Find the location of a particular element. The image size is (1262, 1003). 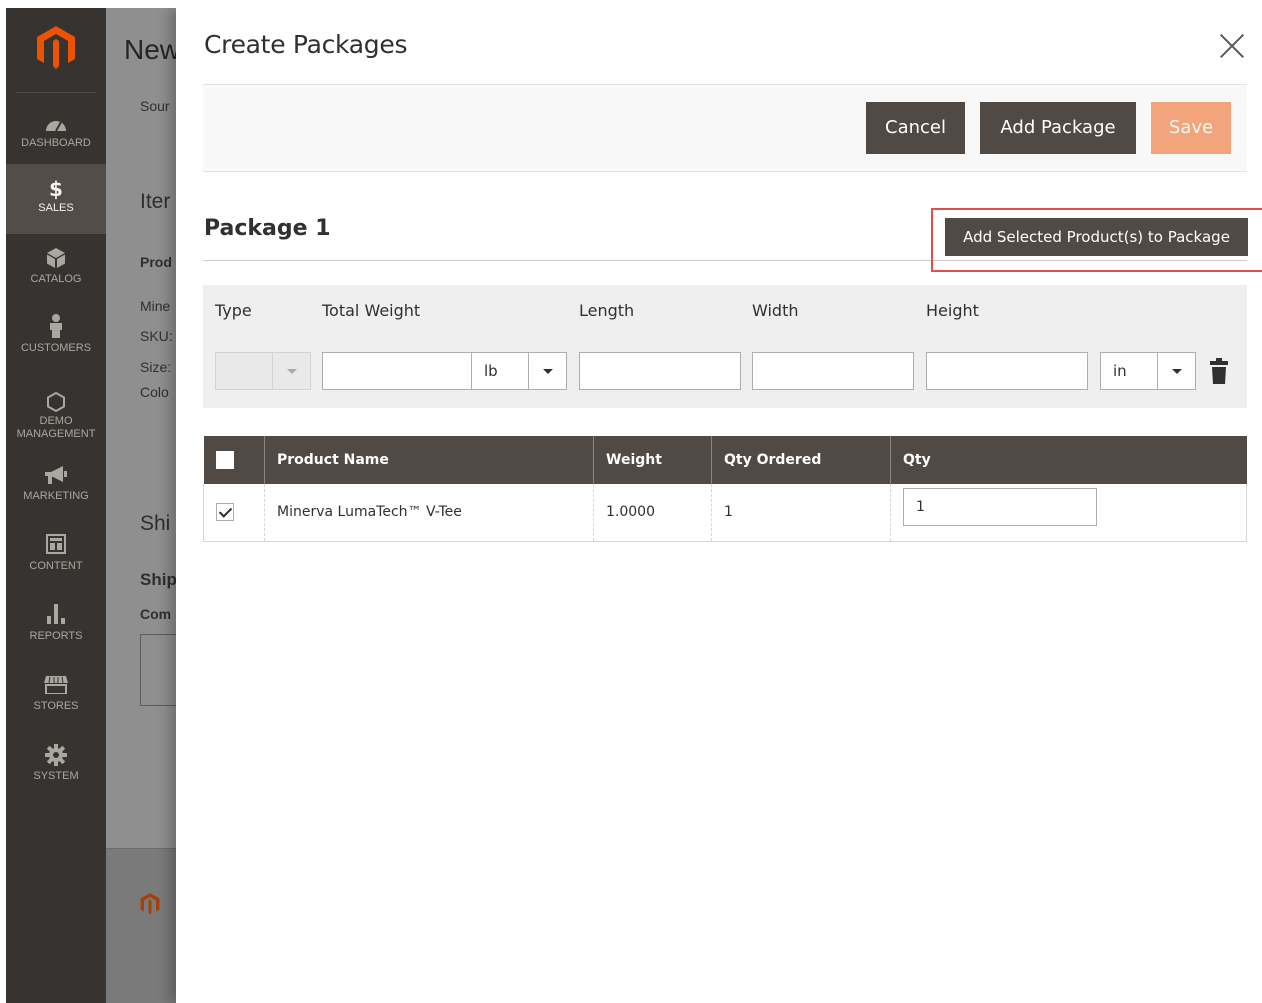

package-title: Package 1 is located at coordinates (267, 228).